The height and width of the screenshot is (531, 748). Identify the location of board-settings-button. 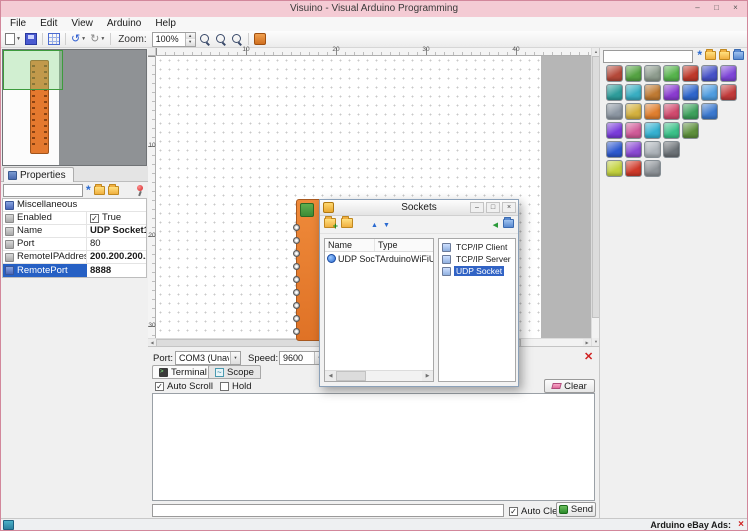
(260, 39).